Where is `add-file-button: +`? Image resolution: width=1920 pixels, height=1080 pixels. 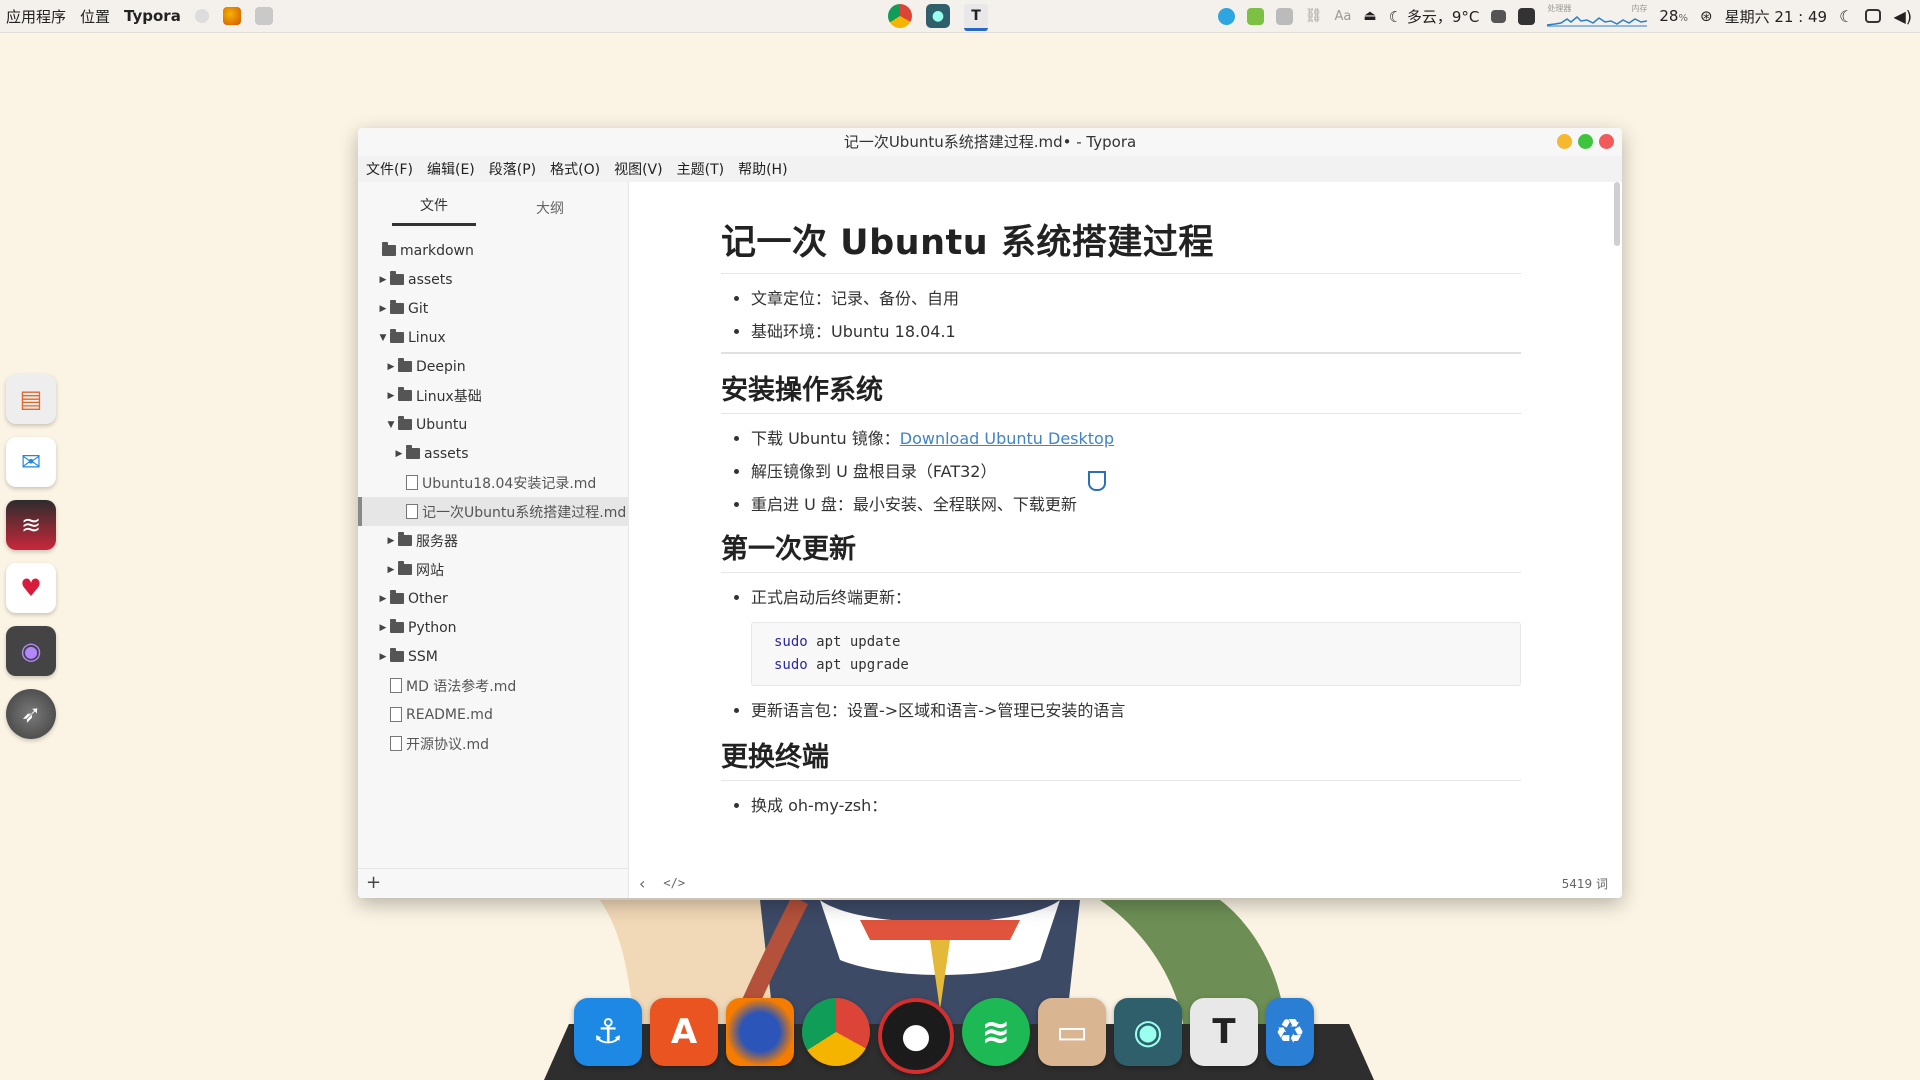
add-file-button: + is located at coordinates (493, 883).